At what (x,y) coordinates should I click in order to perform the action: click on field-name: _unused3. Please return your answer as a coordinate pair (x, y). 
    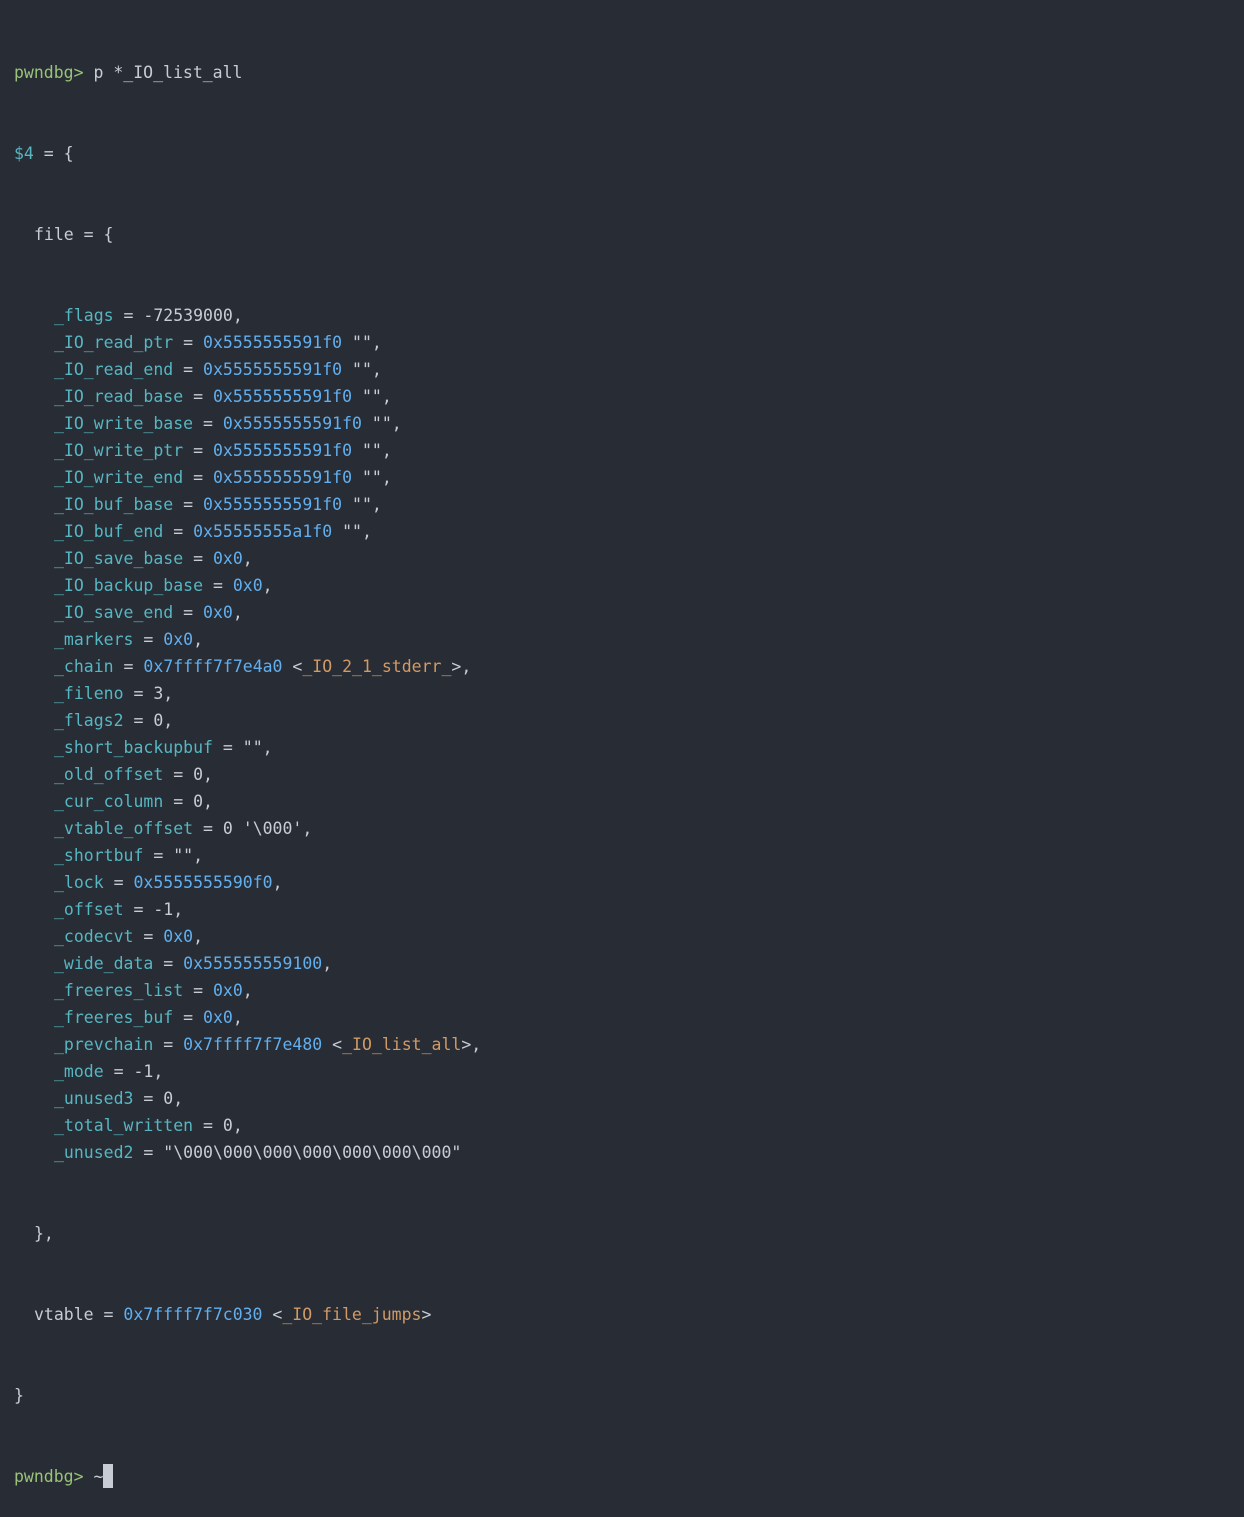
    Looking at the image, I should click on (94, 1098).